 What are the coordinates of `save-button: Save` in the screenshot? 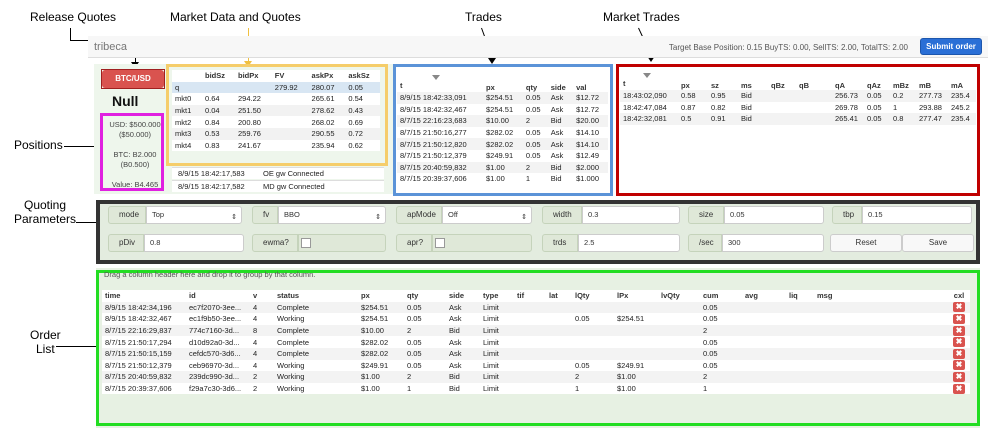 It's located at (938, 243).